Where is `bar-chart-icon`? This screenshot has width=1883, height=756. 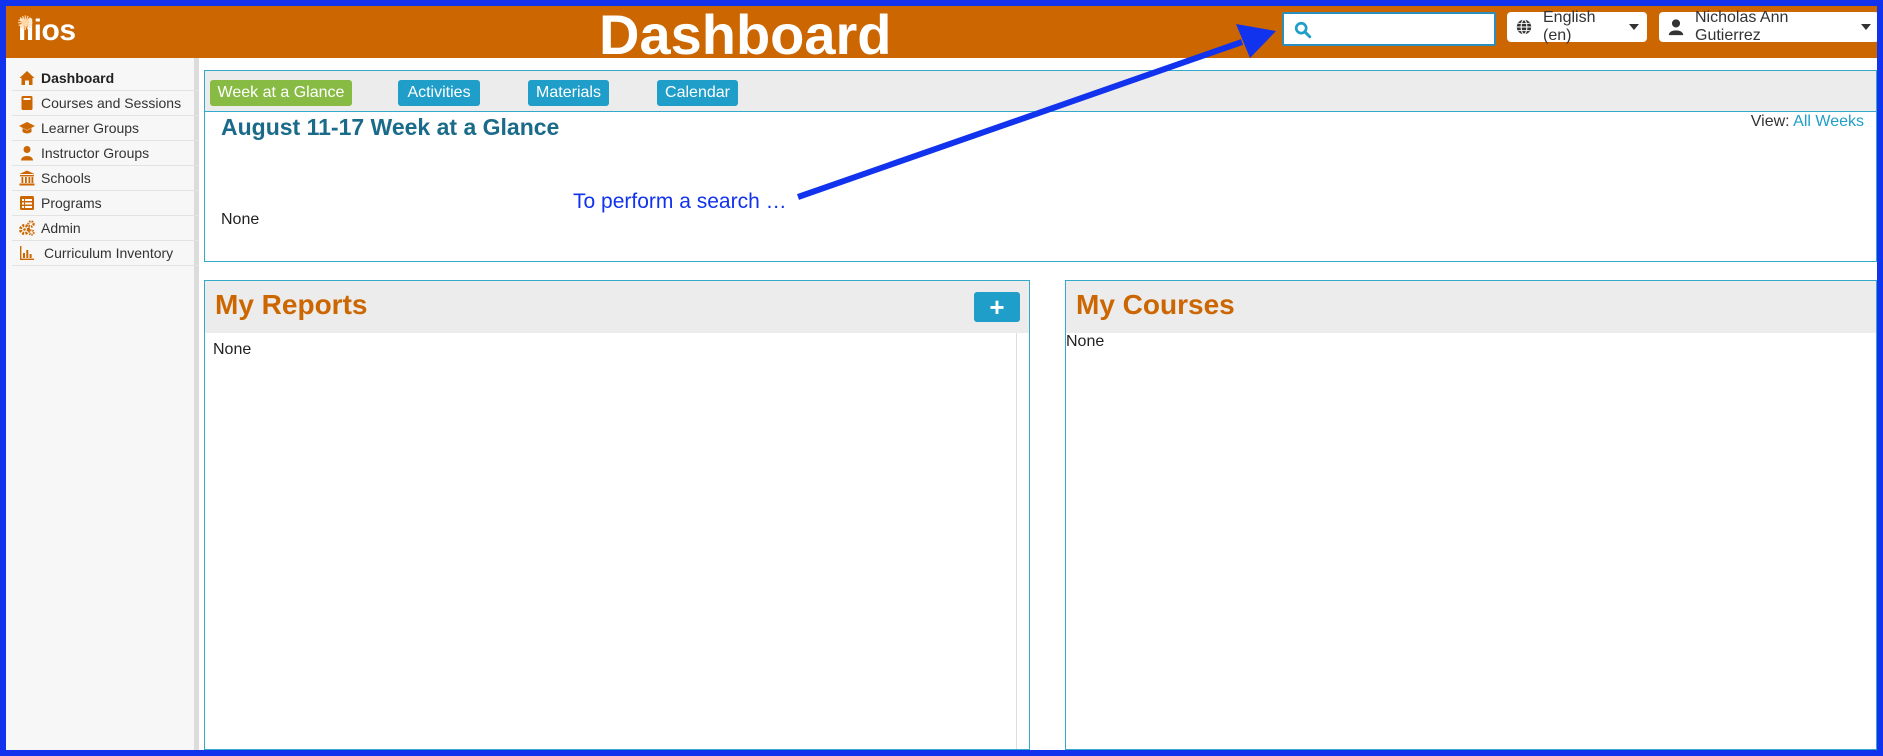
bar-chart-icon is located at coordinates (27, 253).